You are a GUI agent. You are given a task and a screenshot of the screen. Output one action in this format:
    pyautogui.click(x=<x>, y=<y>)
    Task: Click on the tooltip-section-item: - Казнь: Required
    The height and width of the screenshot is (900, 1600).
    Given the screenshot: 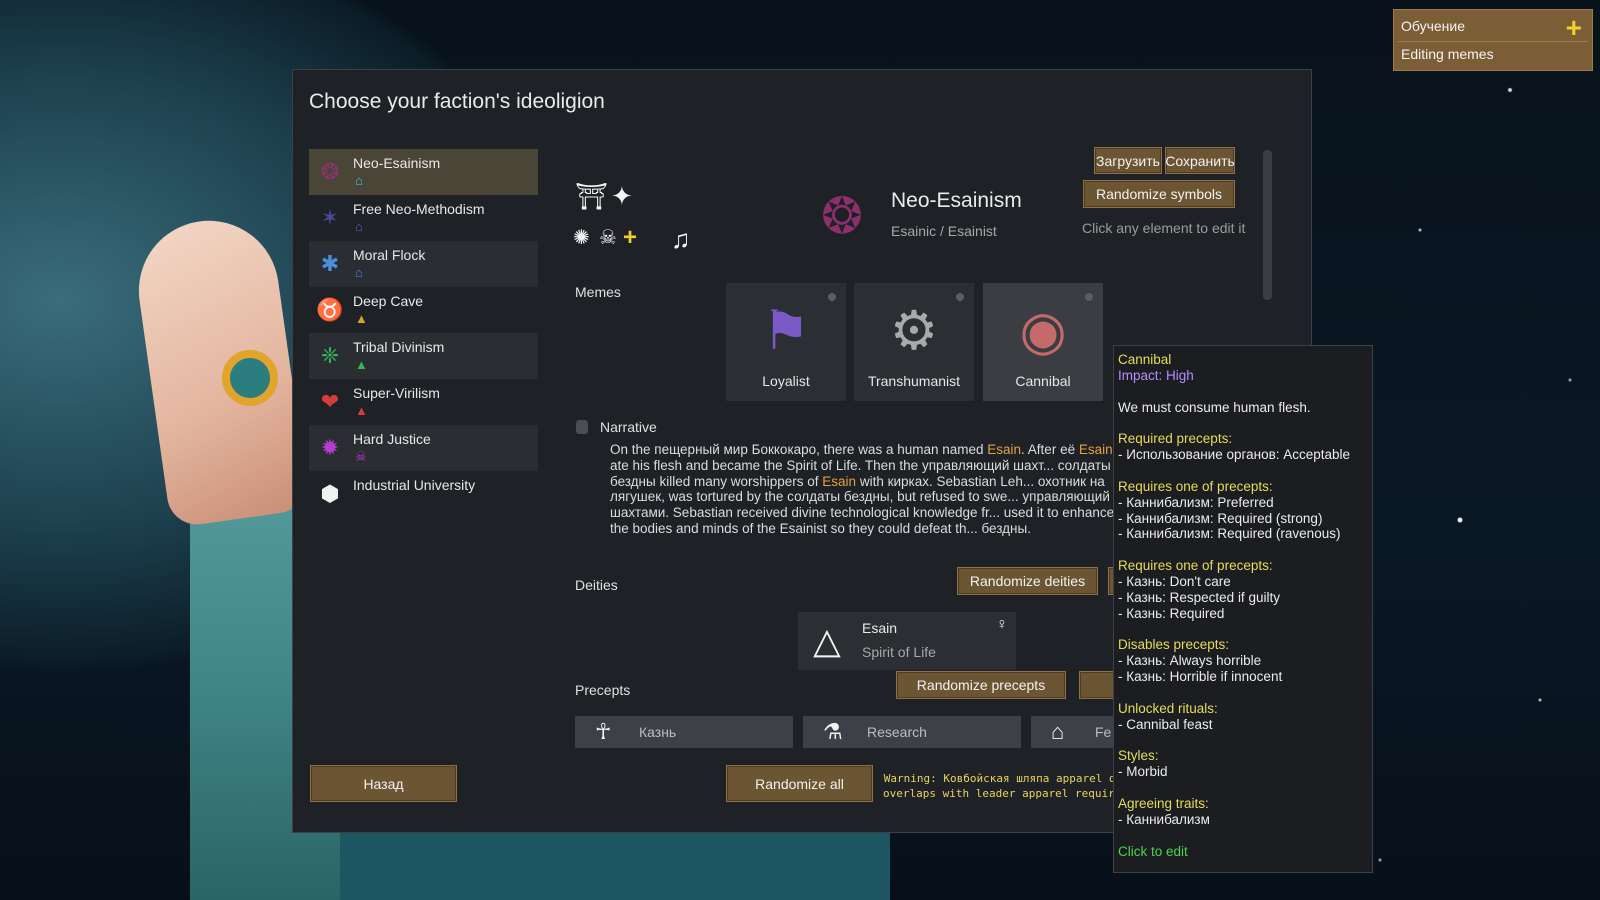 What is the action you would take?
    pyautogui.click(x=1171, y=613)
    